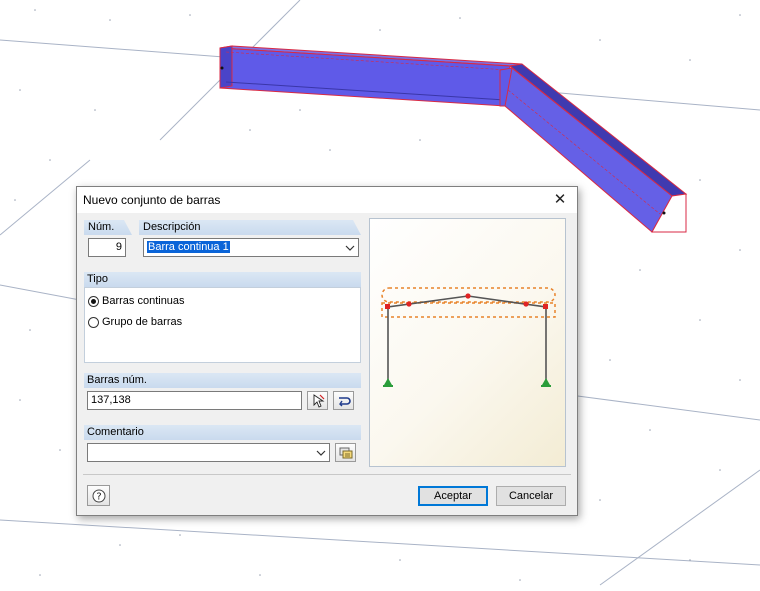  Describe the element at coordinates (142, 322) in the screenshot. I see `radio-grupo-de-barras-label: Grupo de barras` at that location.